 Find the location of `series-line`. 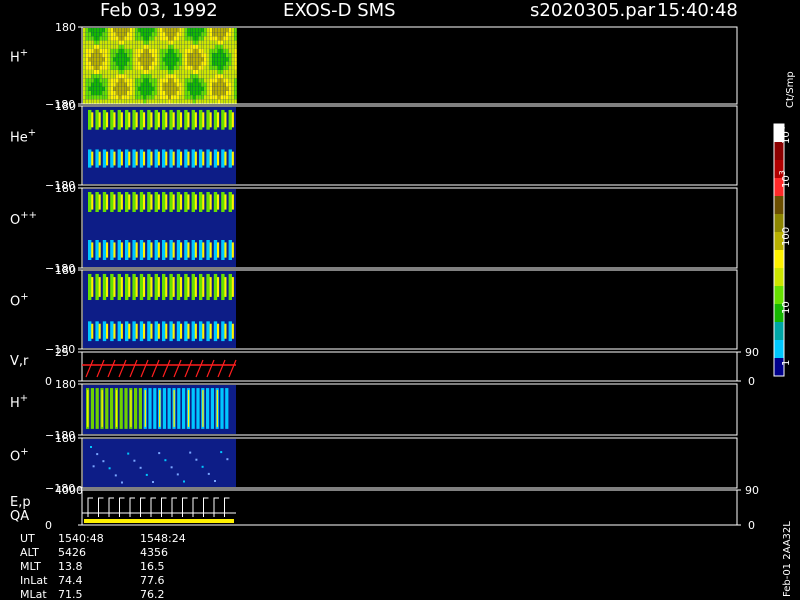

series-line is located at coordinates (232, 368).